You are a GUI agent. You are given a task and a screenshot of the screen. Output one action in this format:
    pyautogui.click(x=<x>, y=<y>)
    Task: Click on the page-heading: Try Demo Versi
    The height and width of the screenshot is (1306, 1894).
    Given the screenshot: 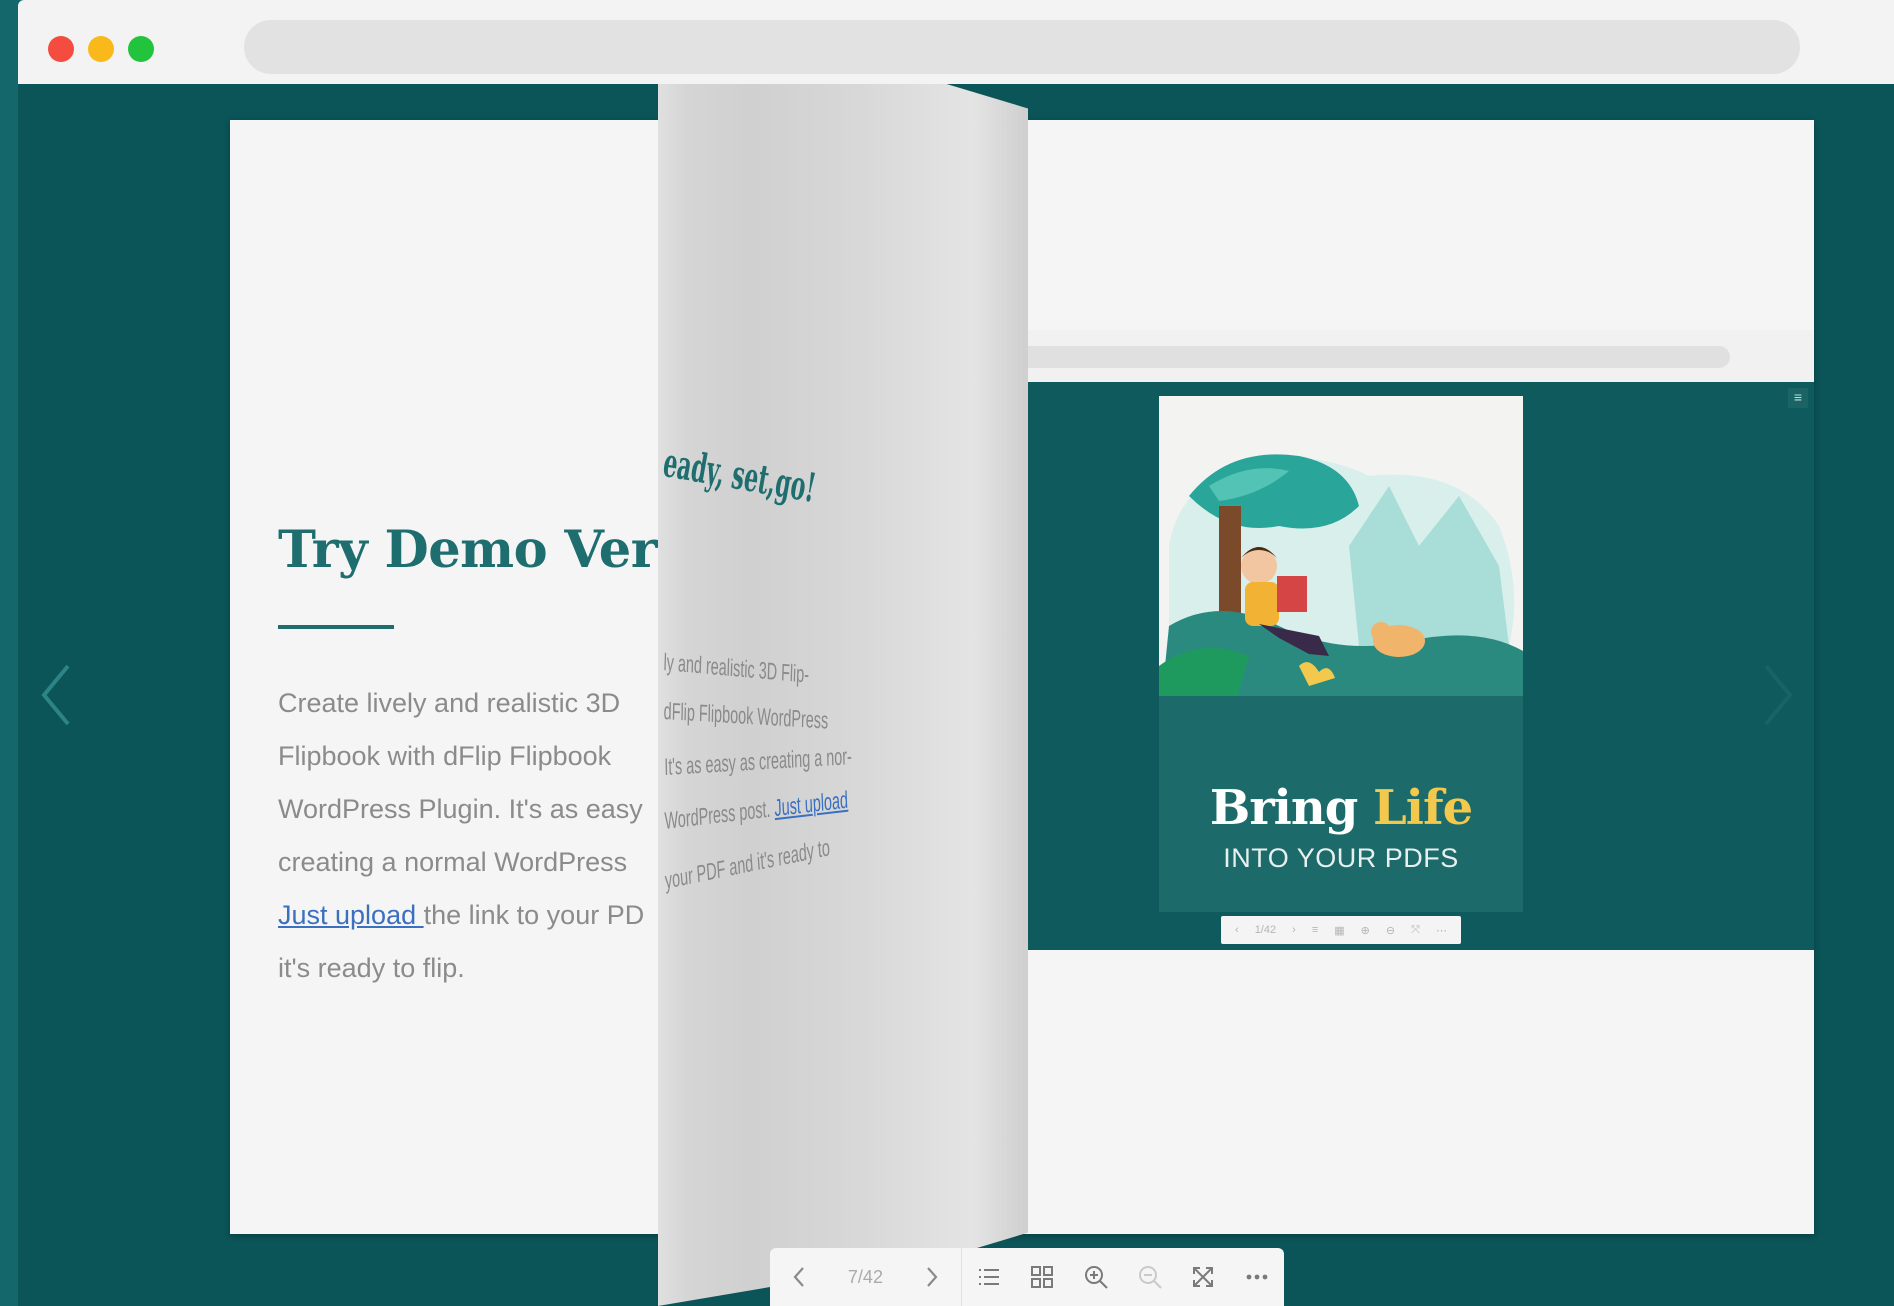 What is the action you would take?
    pyautogui.click(x=478, y=550)
    